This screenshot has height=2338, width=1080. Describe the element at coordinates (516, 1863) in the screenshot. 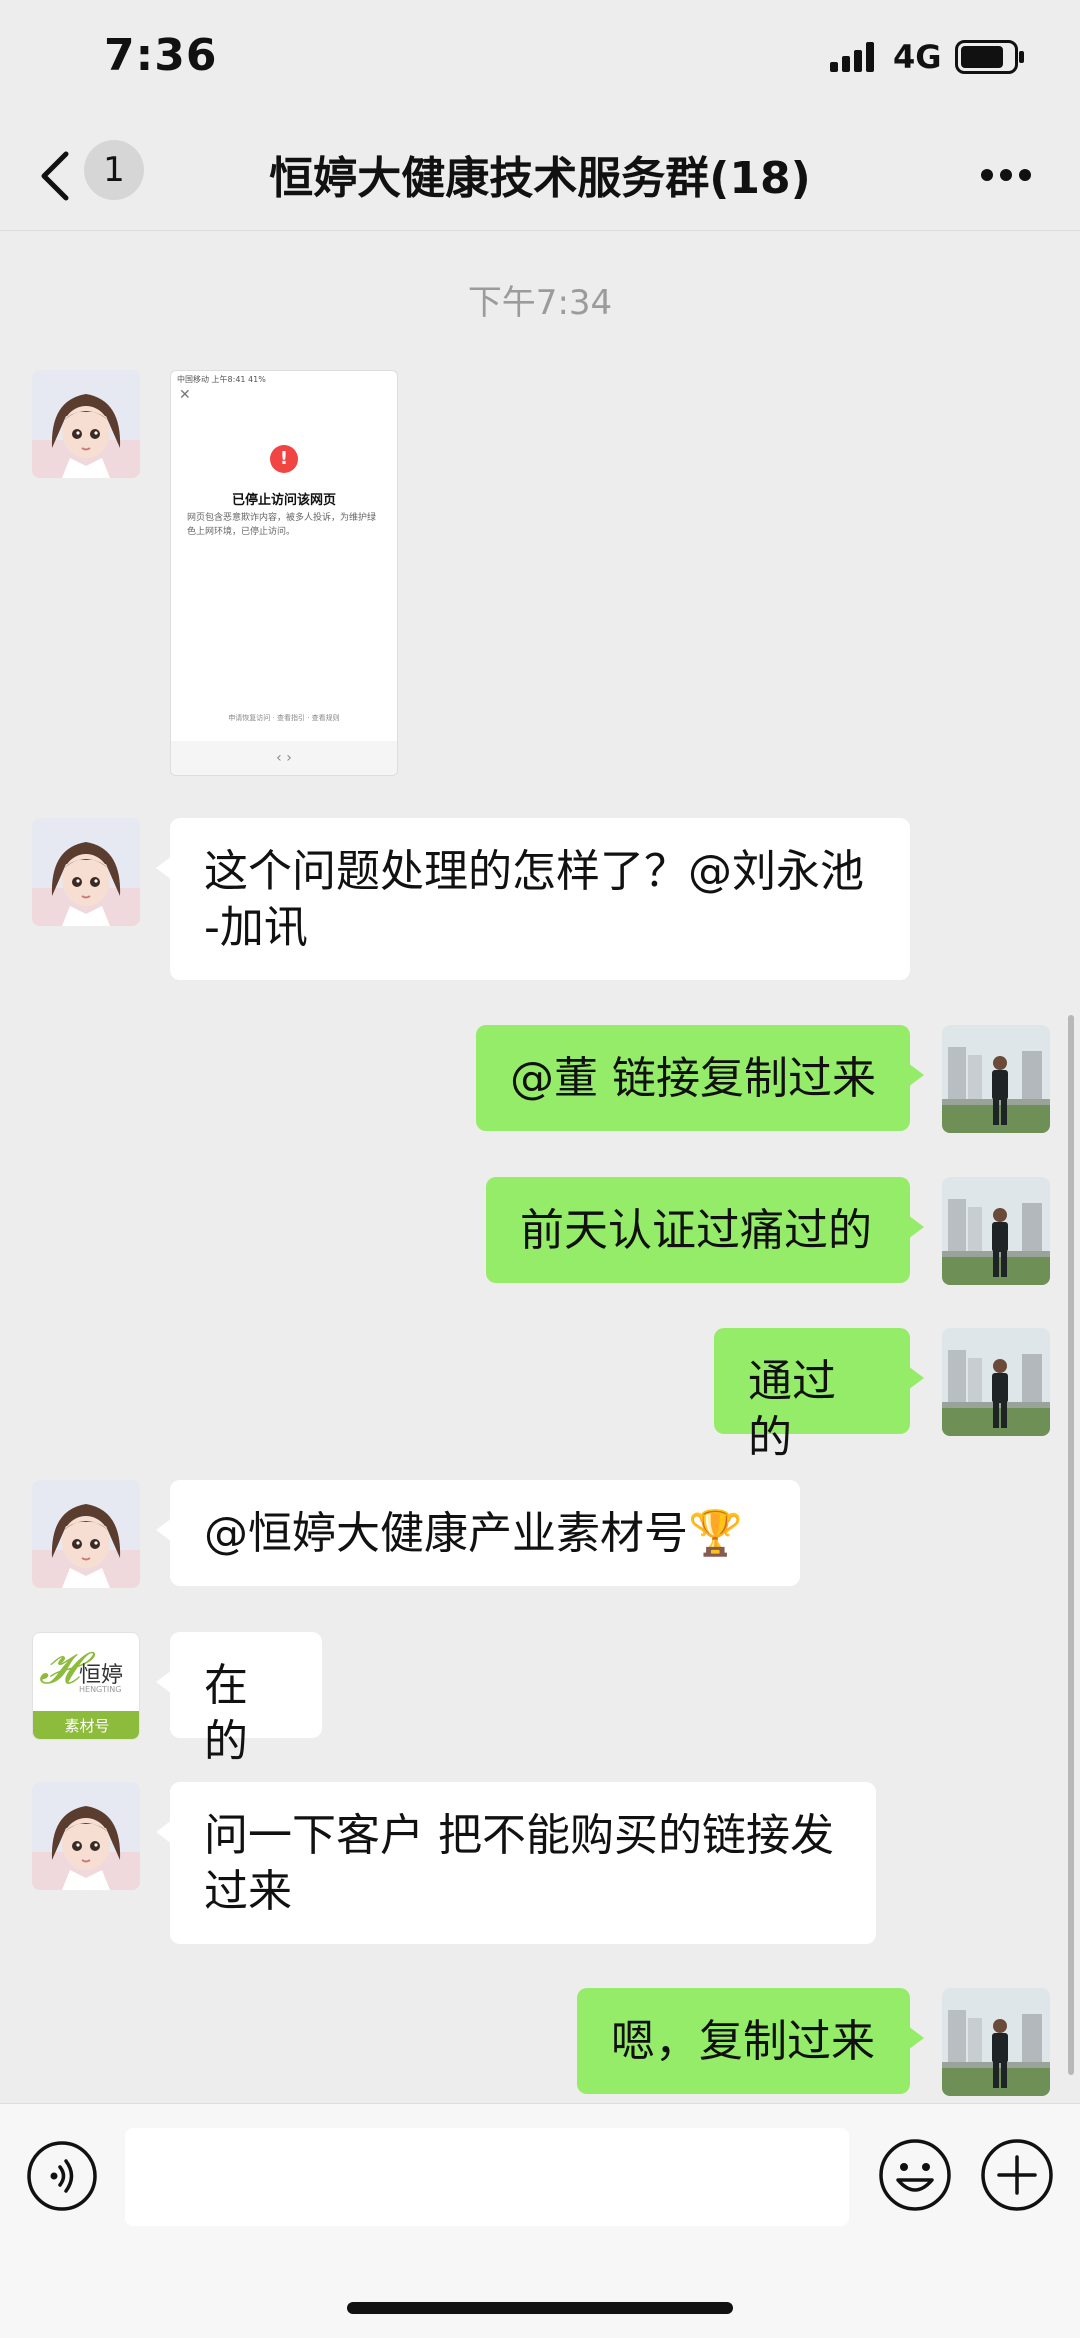

I see `message-bubble: 问一下客户 把不能购买的链接发 过来` at that location.